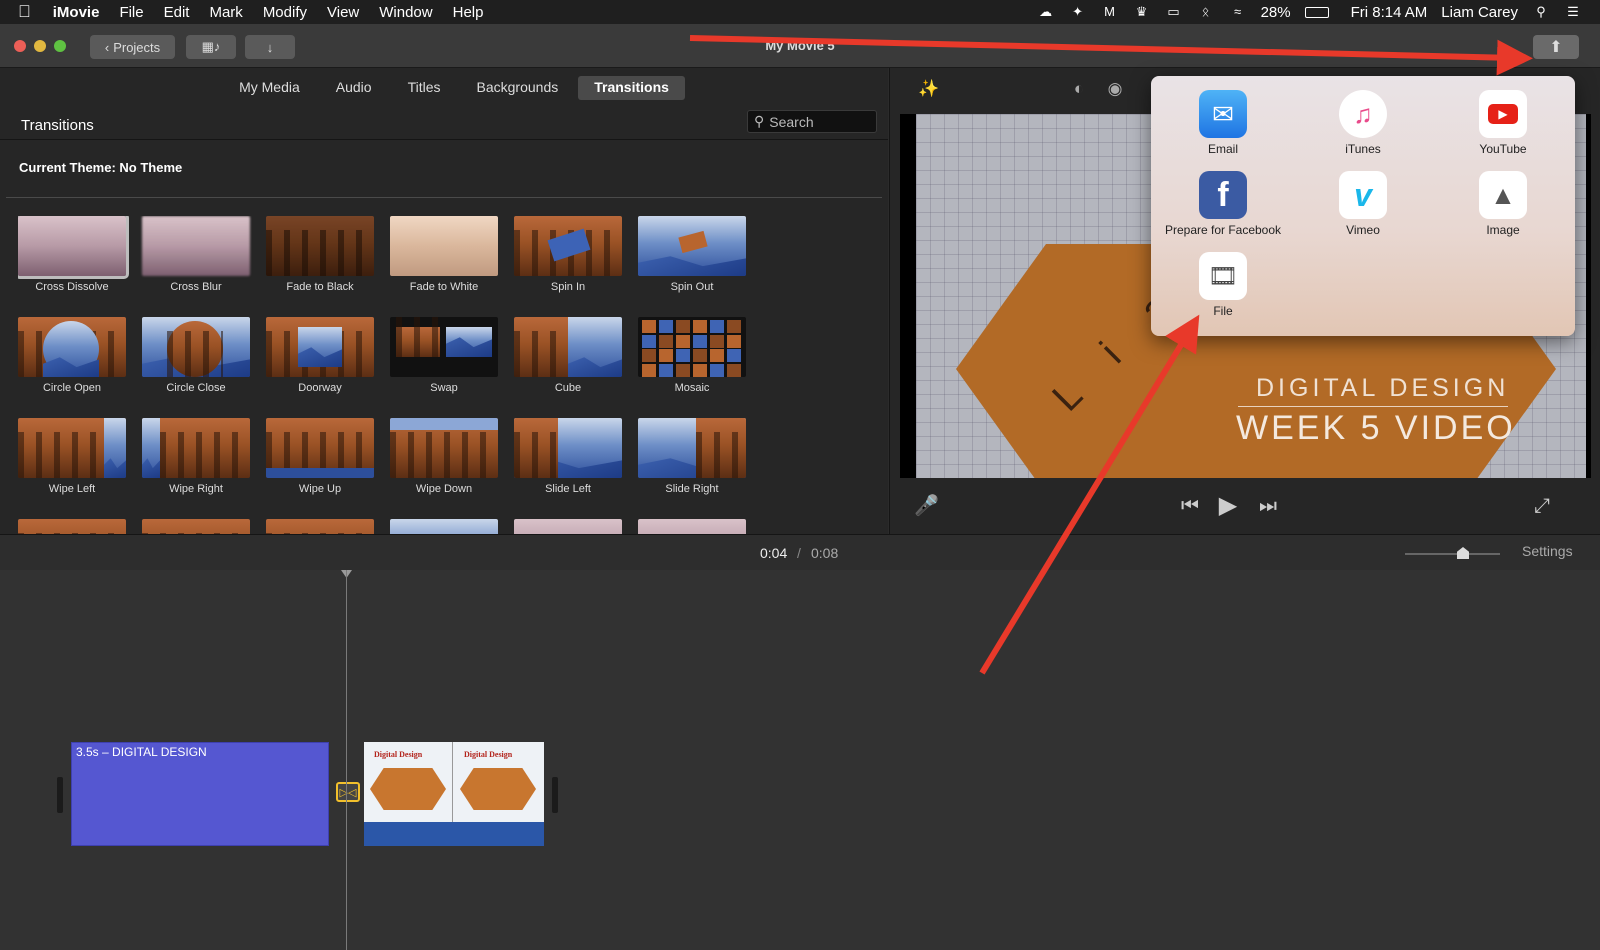 The height and width of the screenshot is (950, 1600). Describe the element at coordinates (1228, 506) in the screenshot. I see `play-icon: ▶` at that location.